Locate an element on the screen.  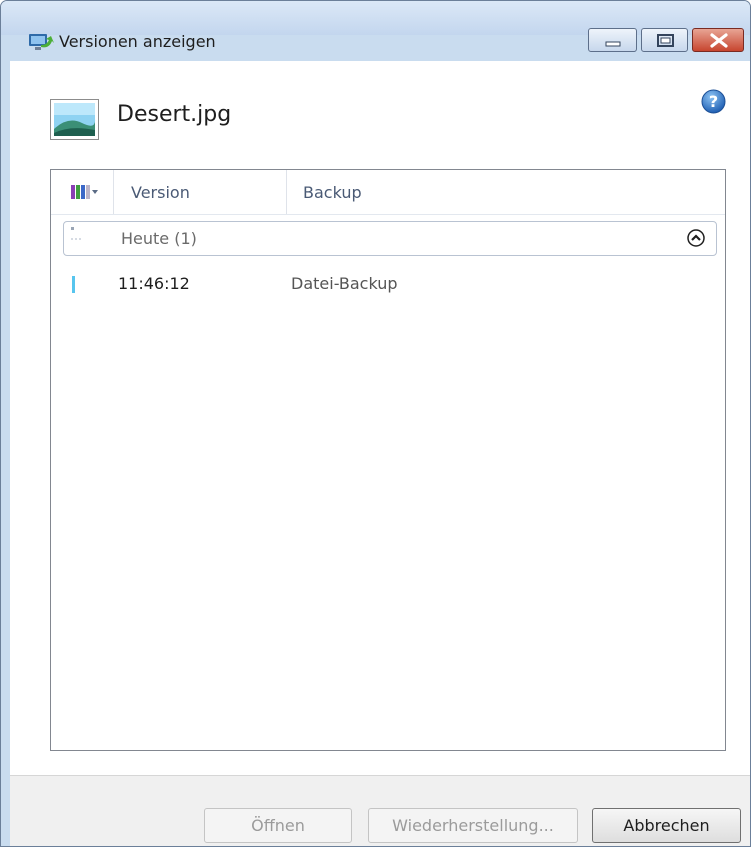
button-bar: Öffnen Wiederherstellung... Abbrechen is located at coordinates (380, 810).